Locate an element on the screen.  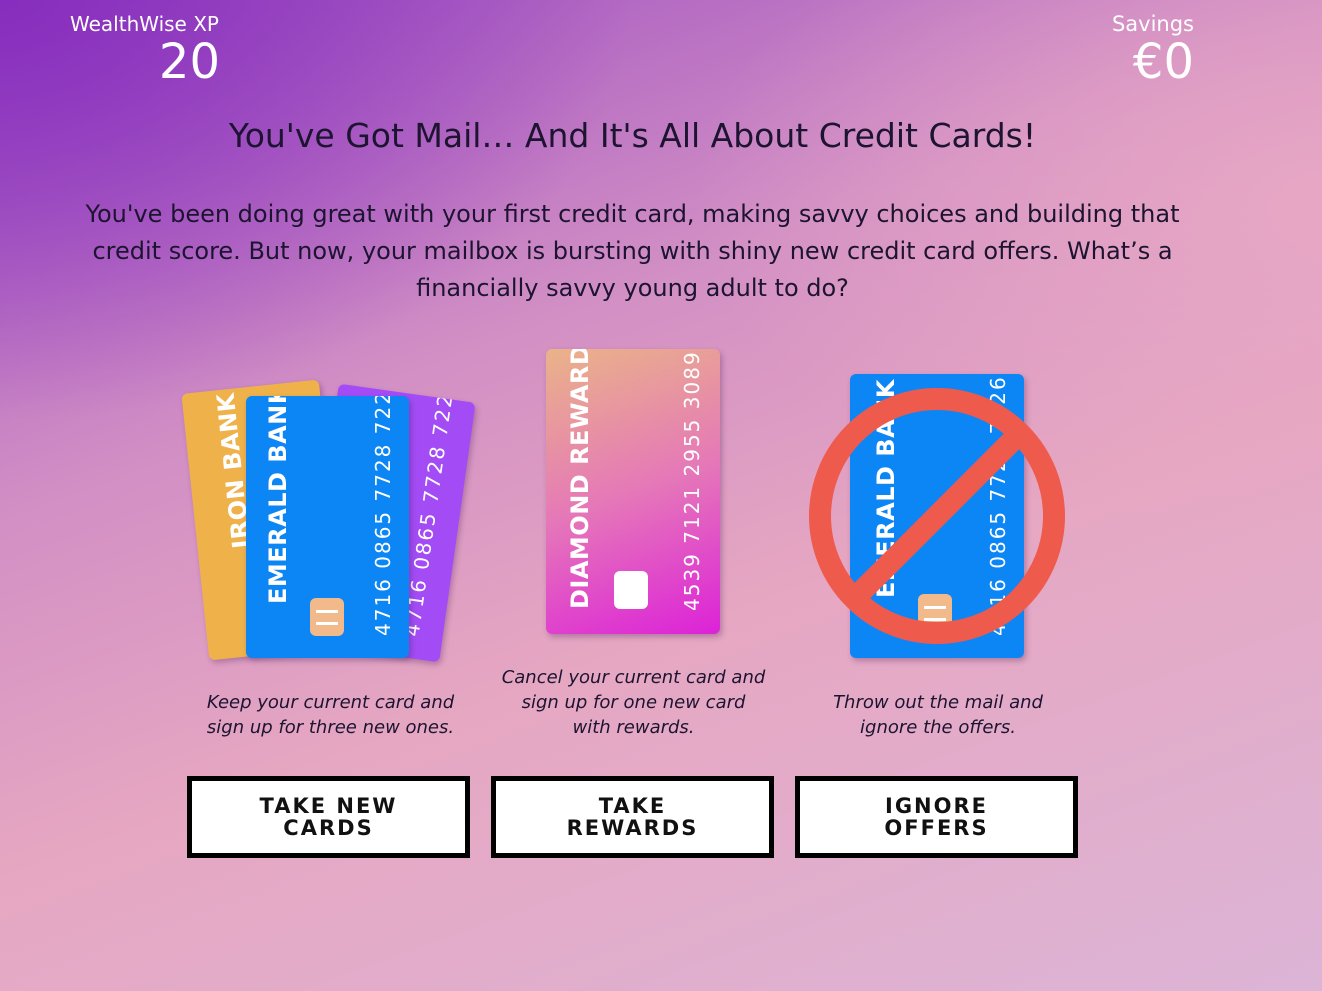
take-rewards-label: TAKE REWARDS is located at coordinates (632, 817).